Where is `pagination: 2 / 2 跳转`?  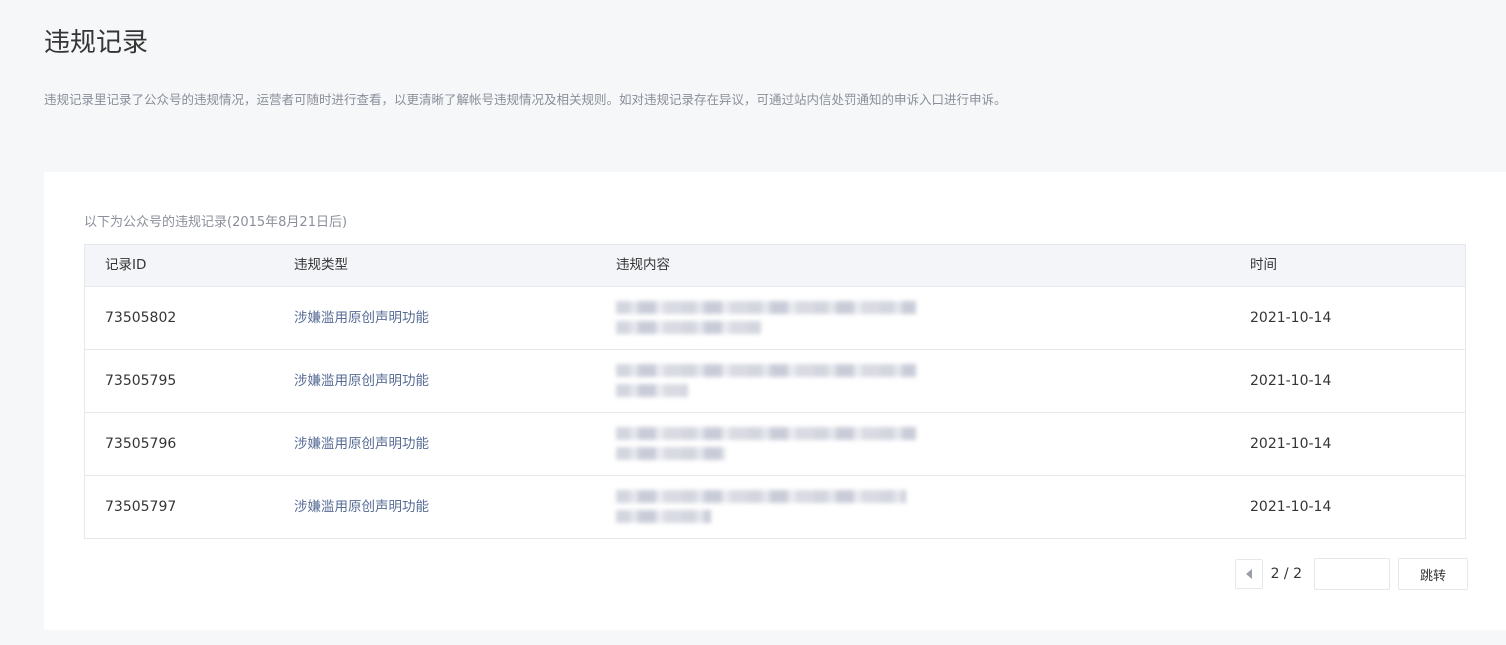 pagination: 2 / 2 跳转 is located at coordinates (1351, 574).